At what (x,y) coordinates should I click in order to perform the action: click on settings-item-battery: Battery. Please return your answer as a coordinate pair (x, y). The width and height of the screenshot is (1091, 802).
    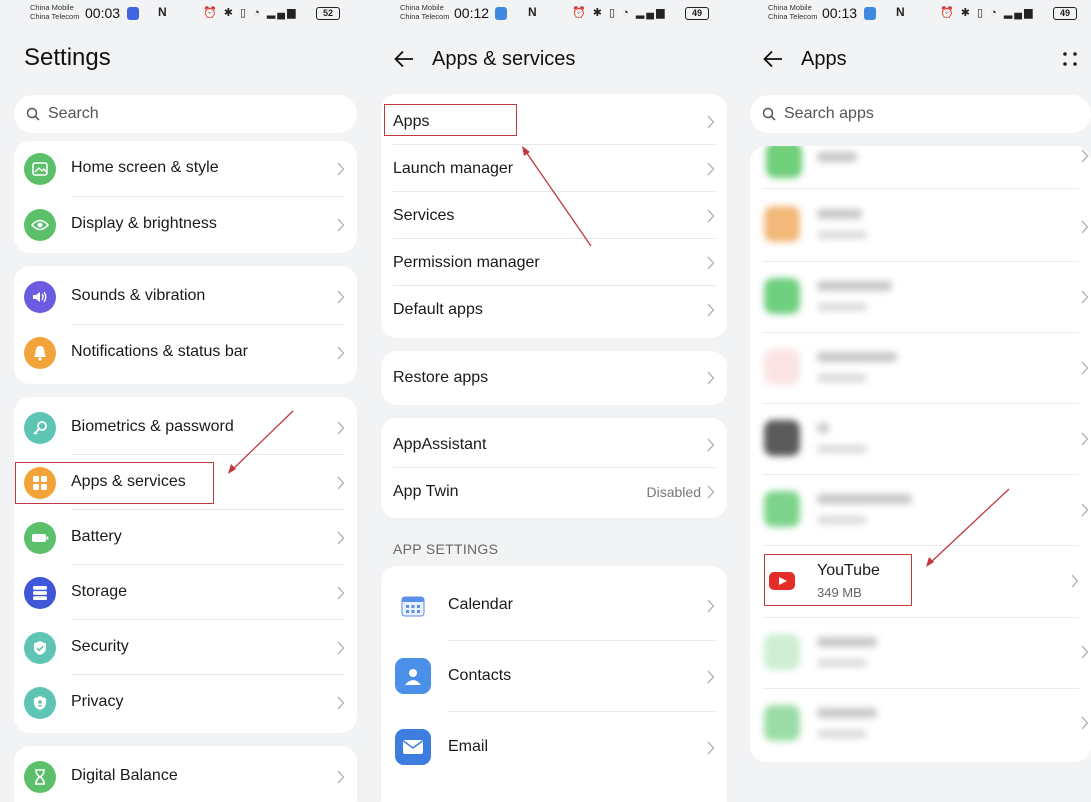
    Looking at the image, I should click on (185, 537).